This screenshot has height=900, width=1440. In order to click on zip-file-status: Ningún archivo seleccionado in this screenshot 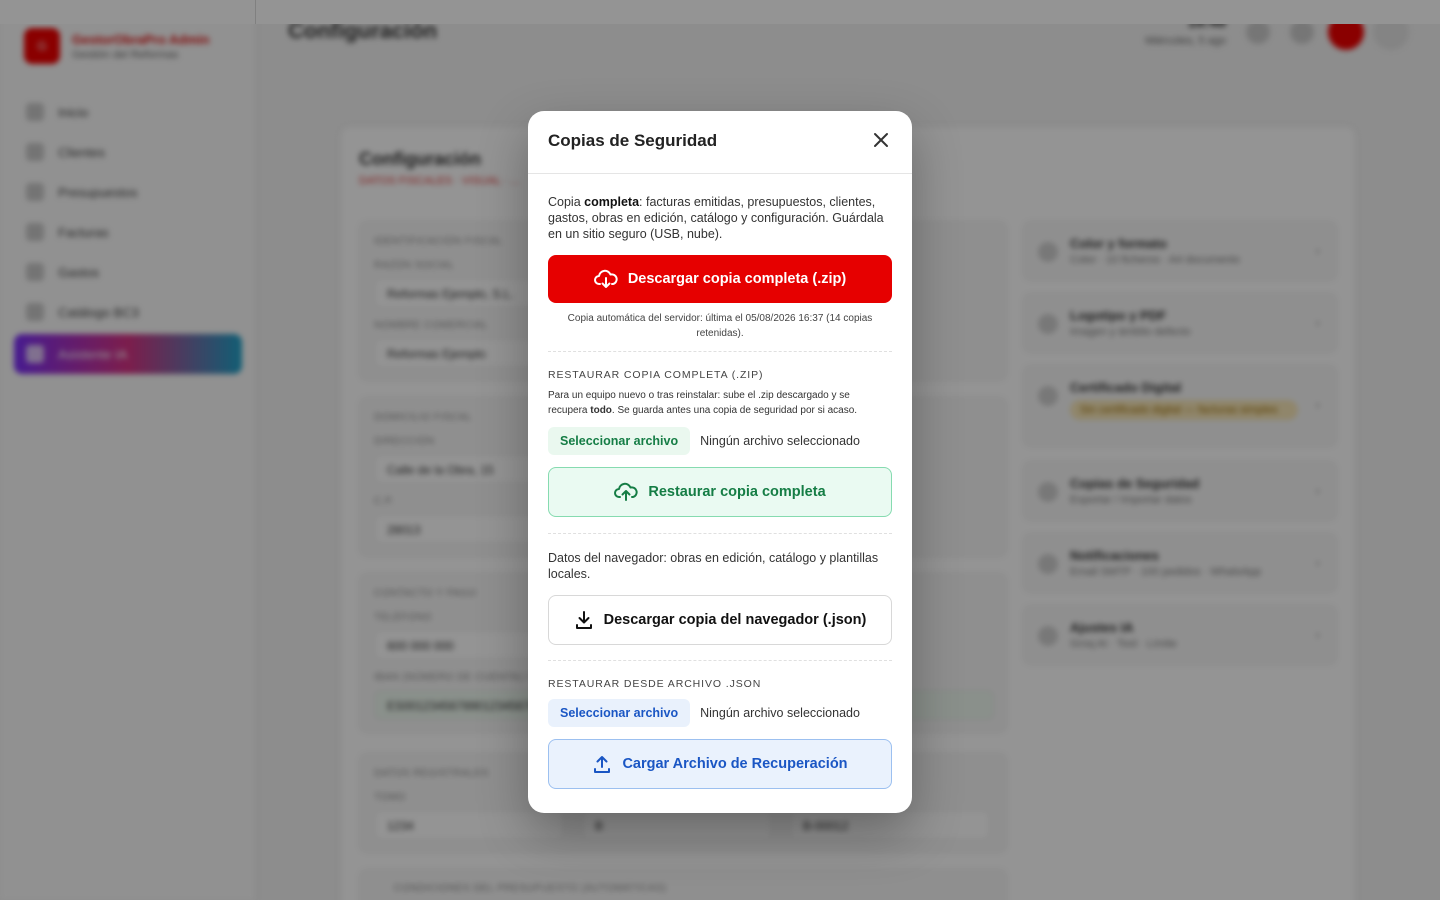, I will do `click(780, 441)`.